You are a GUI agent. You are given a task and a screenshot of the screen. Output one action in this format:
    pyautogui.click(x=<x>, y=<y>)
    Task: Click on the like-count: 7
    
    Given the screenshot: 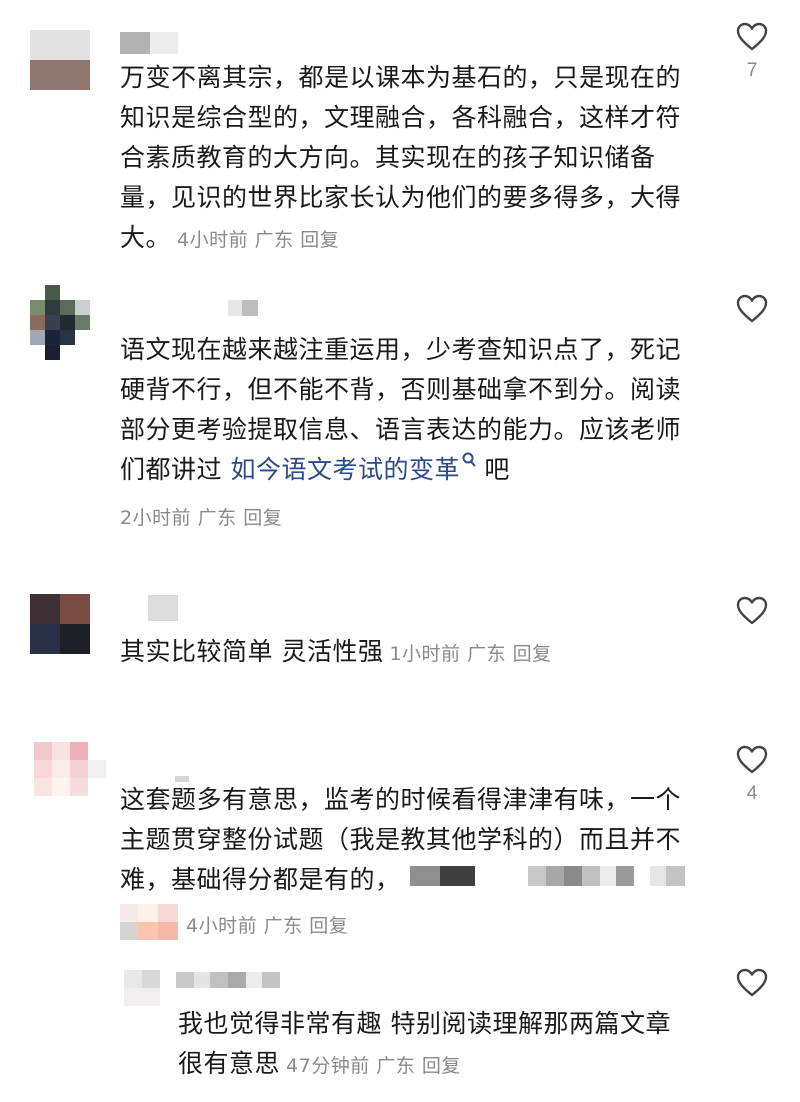 What is the action you would take?
    pyautogui.click(x=752, y=70)
    